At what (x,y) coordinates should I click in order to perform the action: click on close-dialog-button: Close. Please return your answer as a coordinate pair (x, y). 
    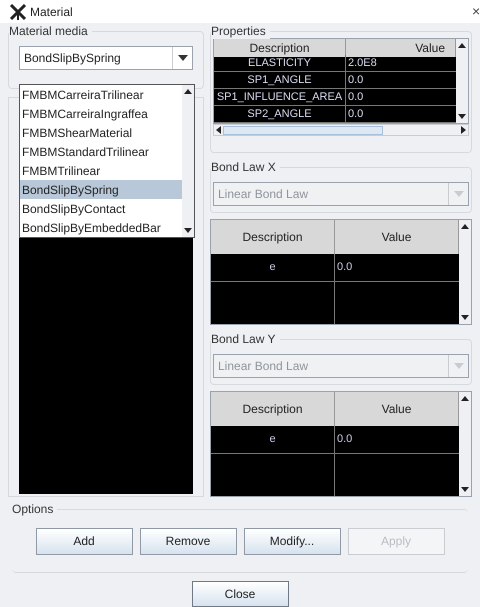
    Looking at the image, I should click on (240, 594).